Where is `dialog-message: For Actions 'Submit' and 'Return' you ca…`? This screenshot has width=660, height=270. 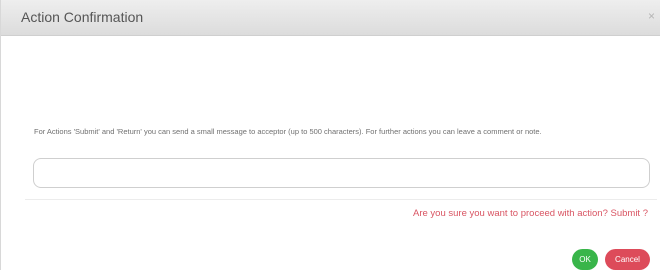
dialog-message: For Actions 'Submit' and 'Return' you ca… is located at coordinates (288, 131).